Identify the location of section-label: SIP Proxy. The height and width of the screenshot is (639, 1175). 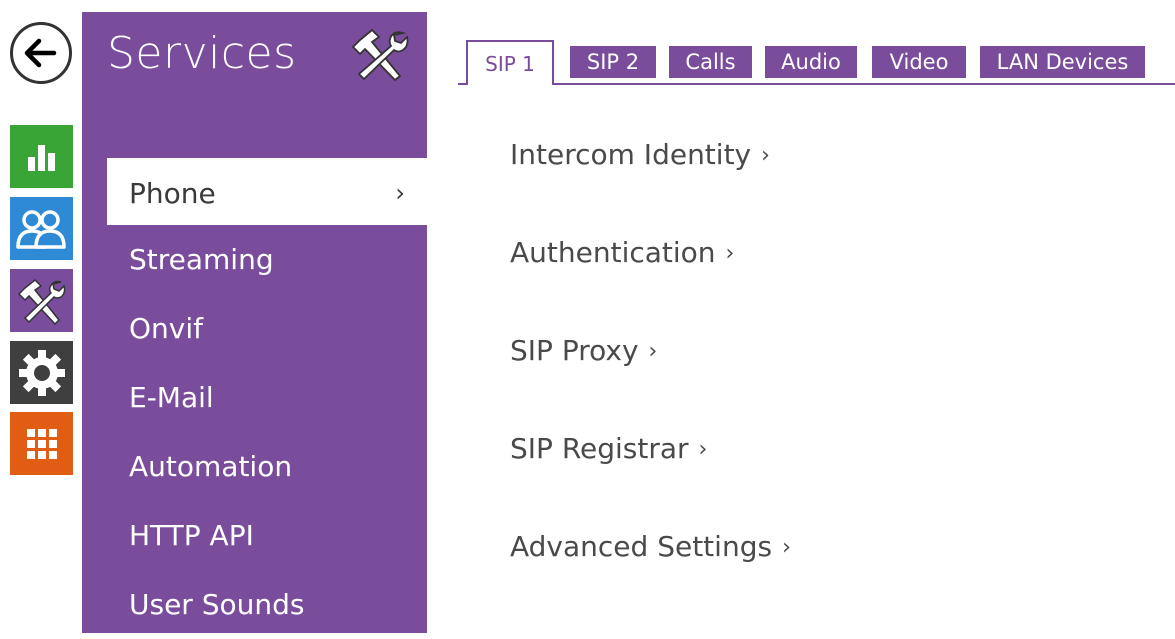
(574, 350).